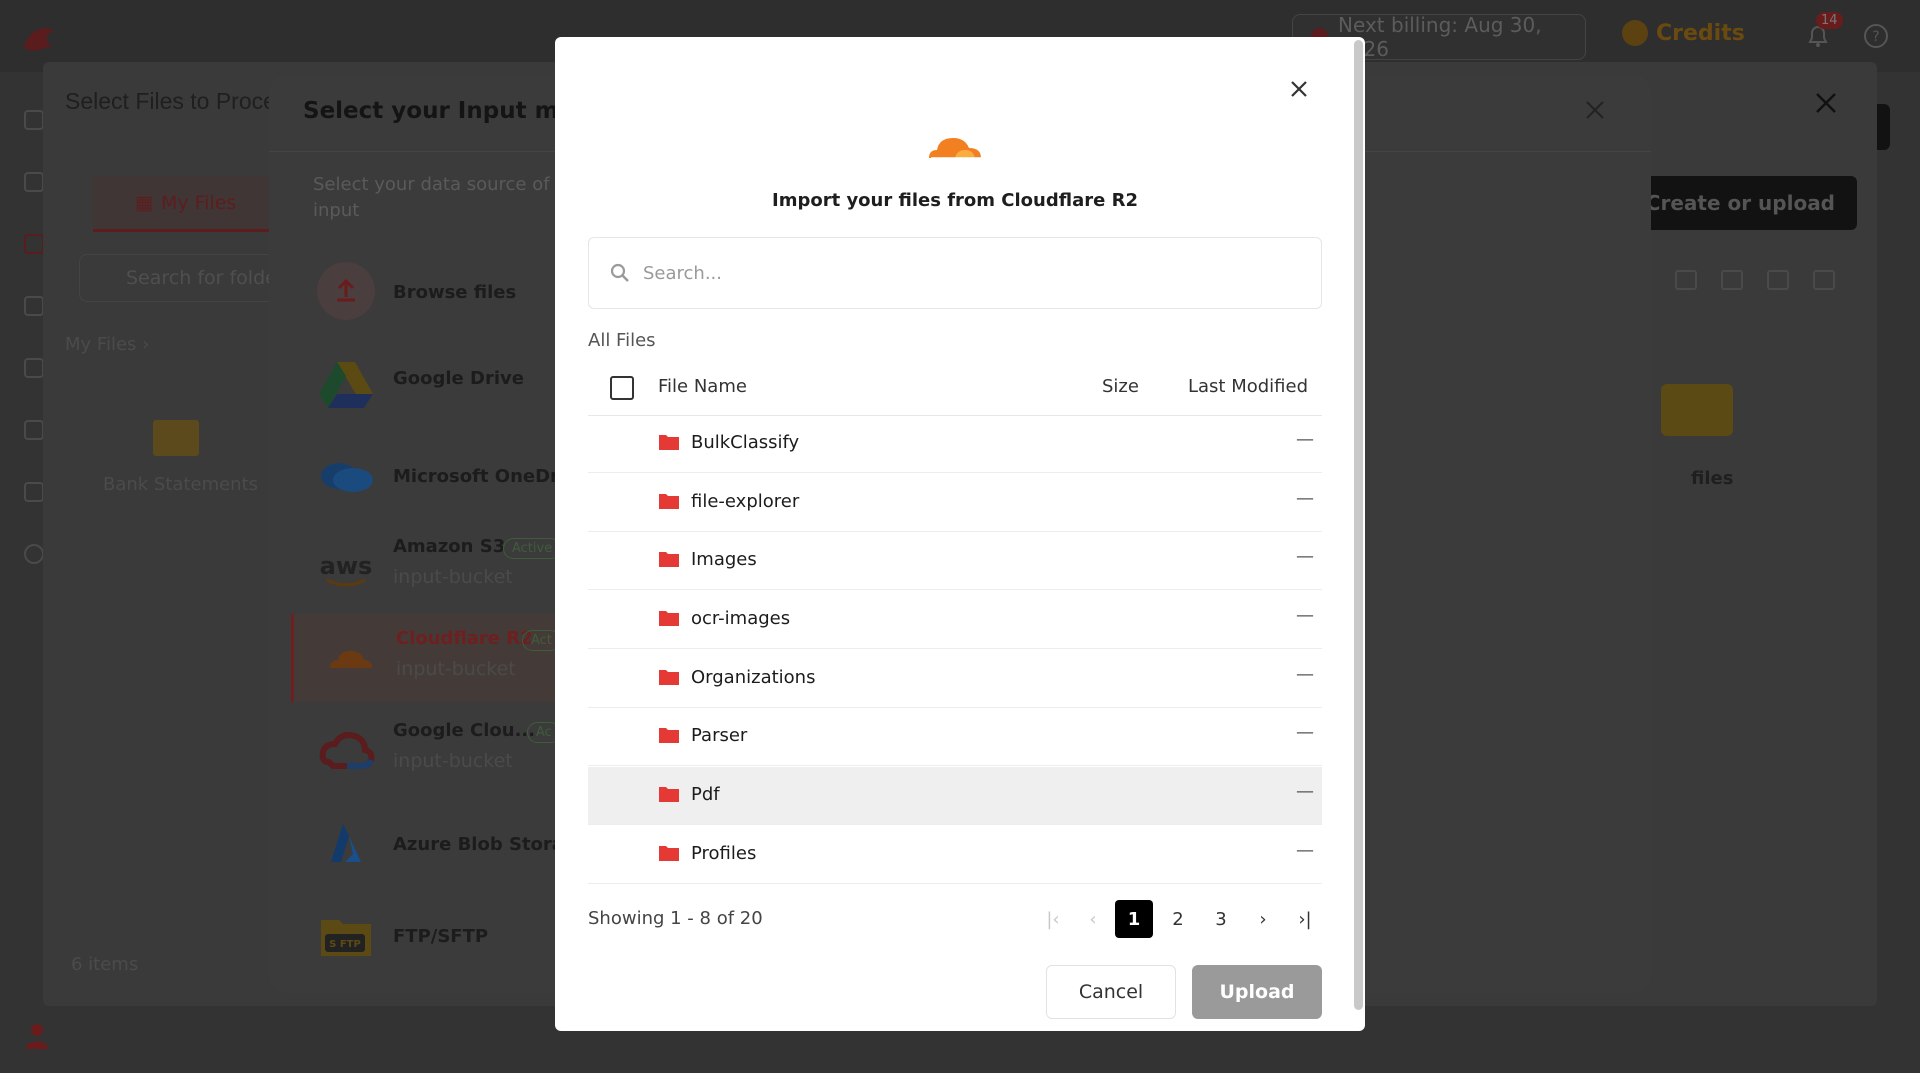 This screenshot has height=1073, width=1920. I want to click on source-browse-files: Browse files, so click(441, 290).